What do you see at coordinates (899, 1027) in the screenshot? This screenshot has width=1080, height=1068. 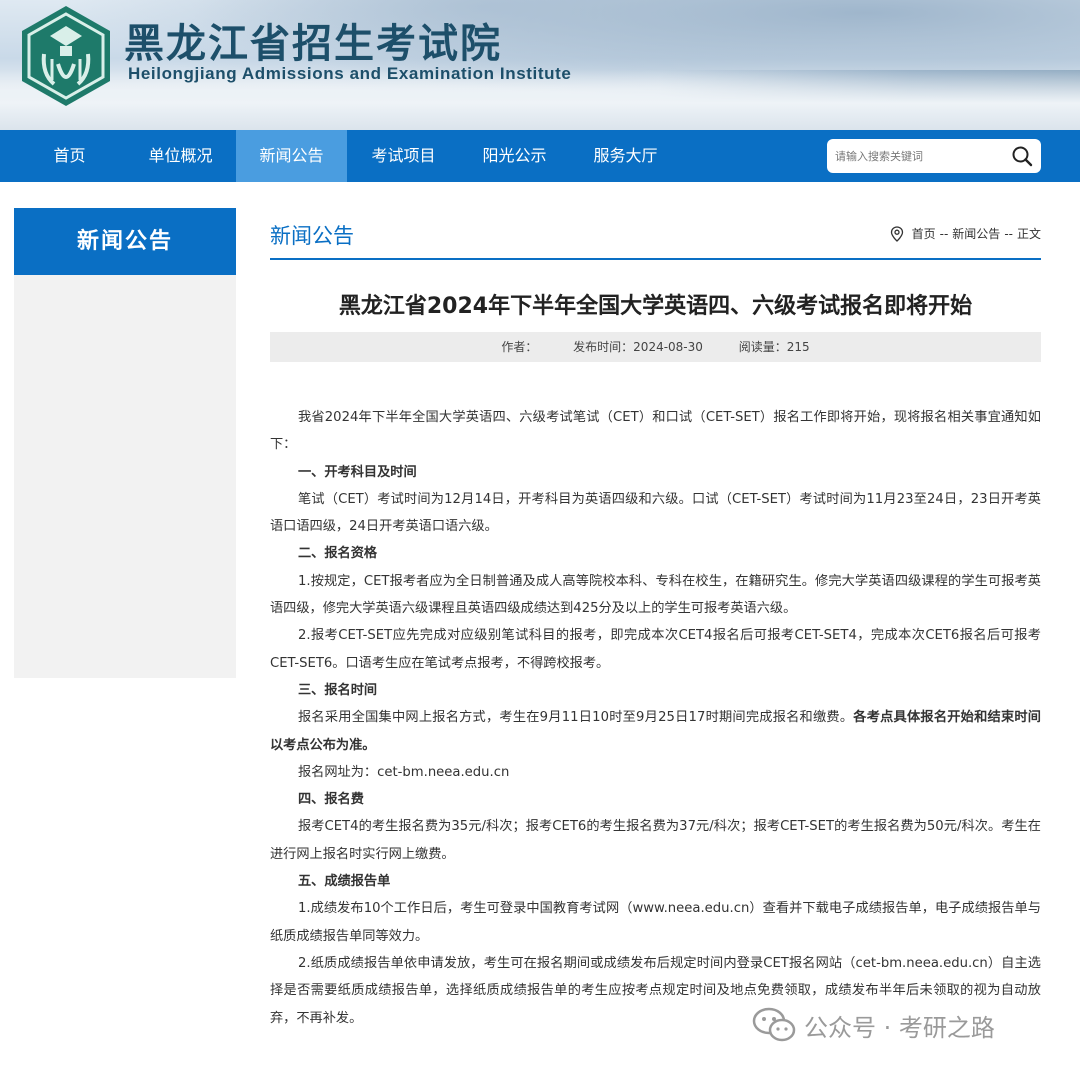 I see `watermark-text: 公众号 · 考研之路` at bounding box center [899, 1027].